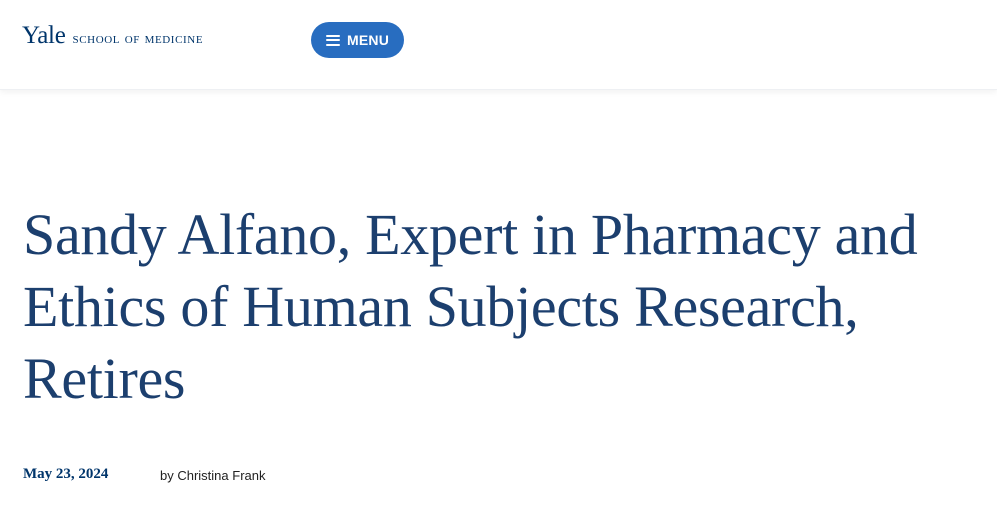 The width and height of the screenshot is (997, 508). What do you see at coordinates (332, 40) in the screenshot?
I see `hamburger-icon` at bounding box center [332, 40].